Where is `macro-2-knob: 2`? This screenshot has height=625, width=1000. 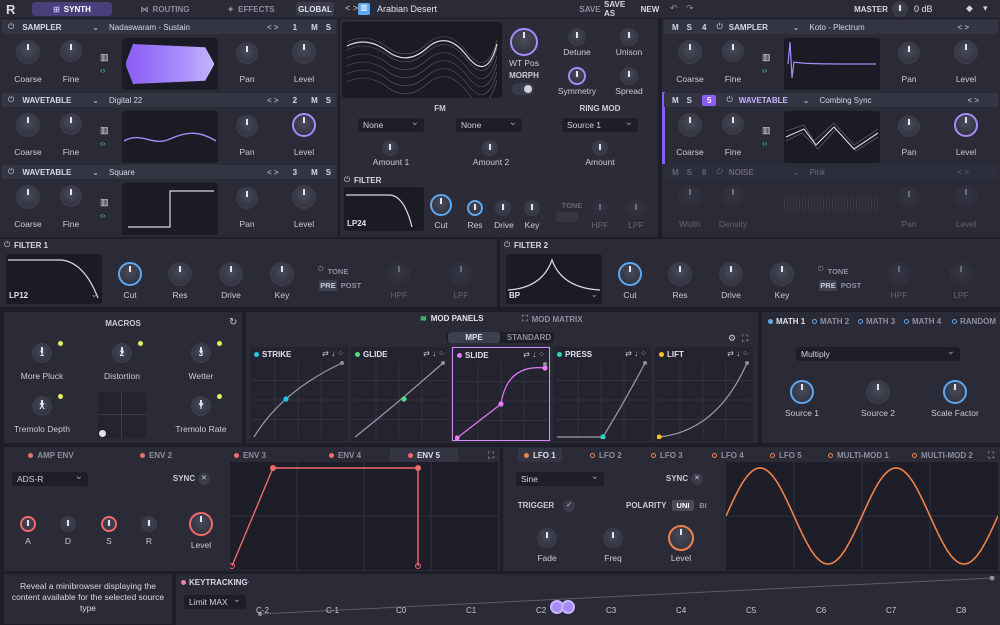
macro-2-knob: 2 is located at coordinates (122, 353).